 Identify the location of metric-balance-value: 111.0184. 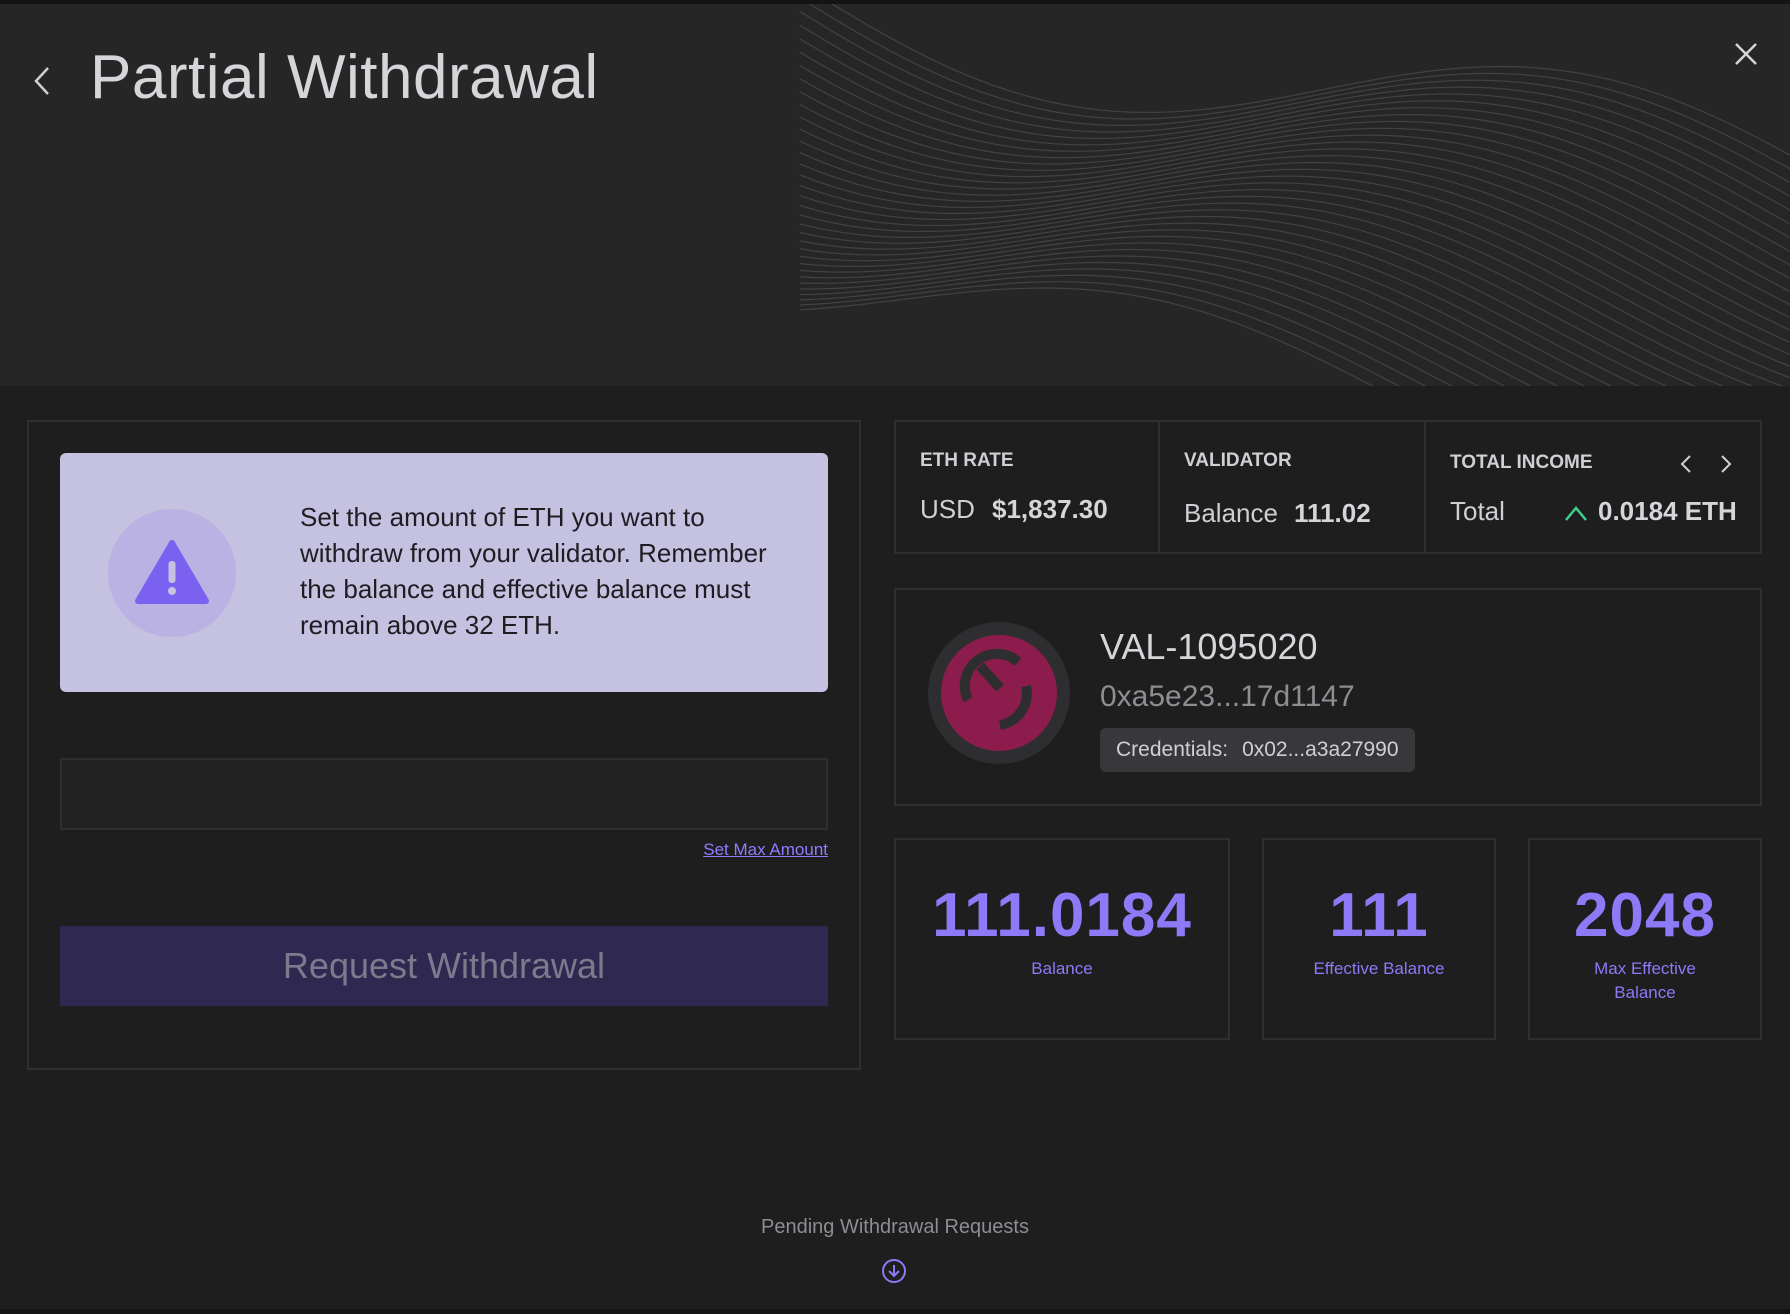
(1062, 915).